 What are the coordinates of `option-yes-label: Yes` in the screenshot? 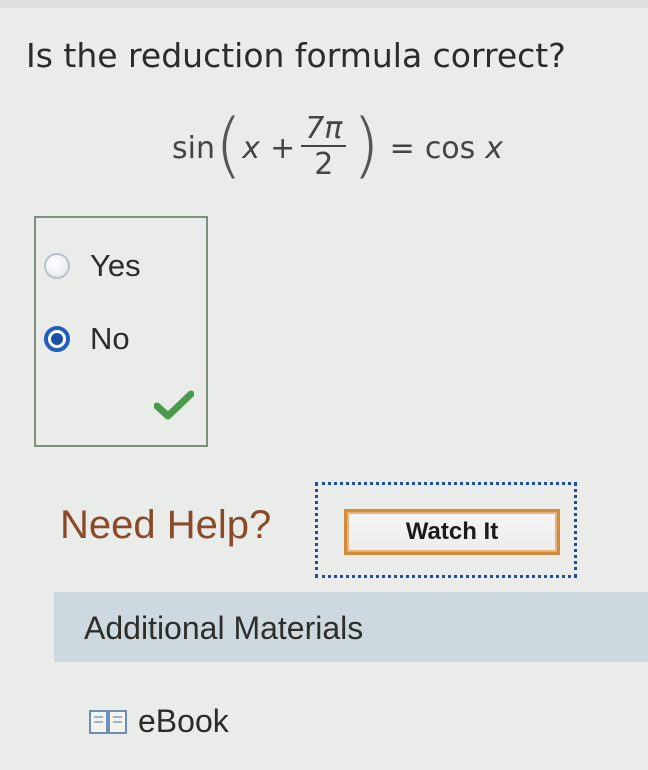 It's located at (115, 265).